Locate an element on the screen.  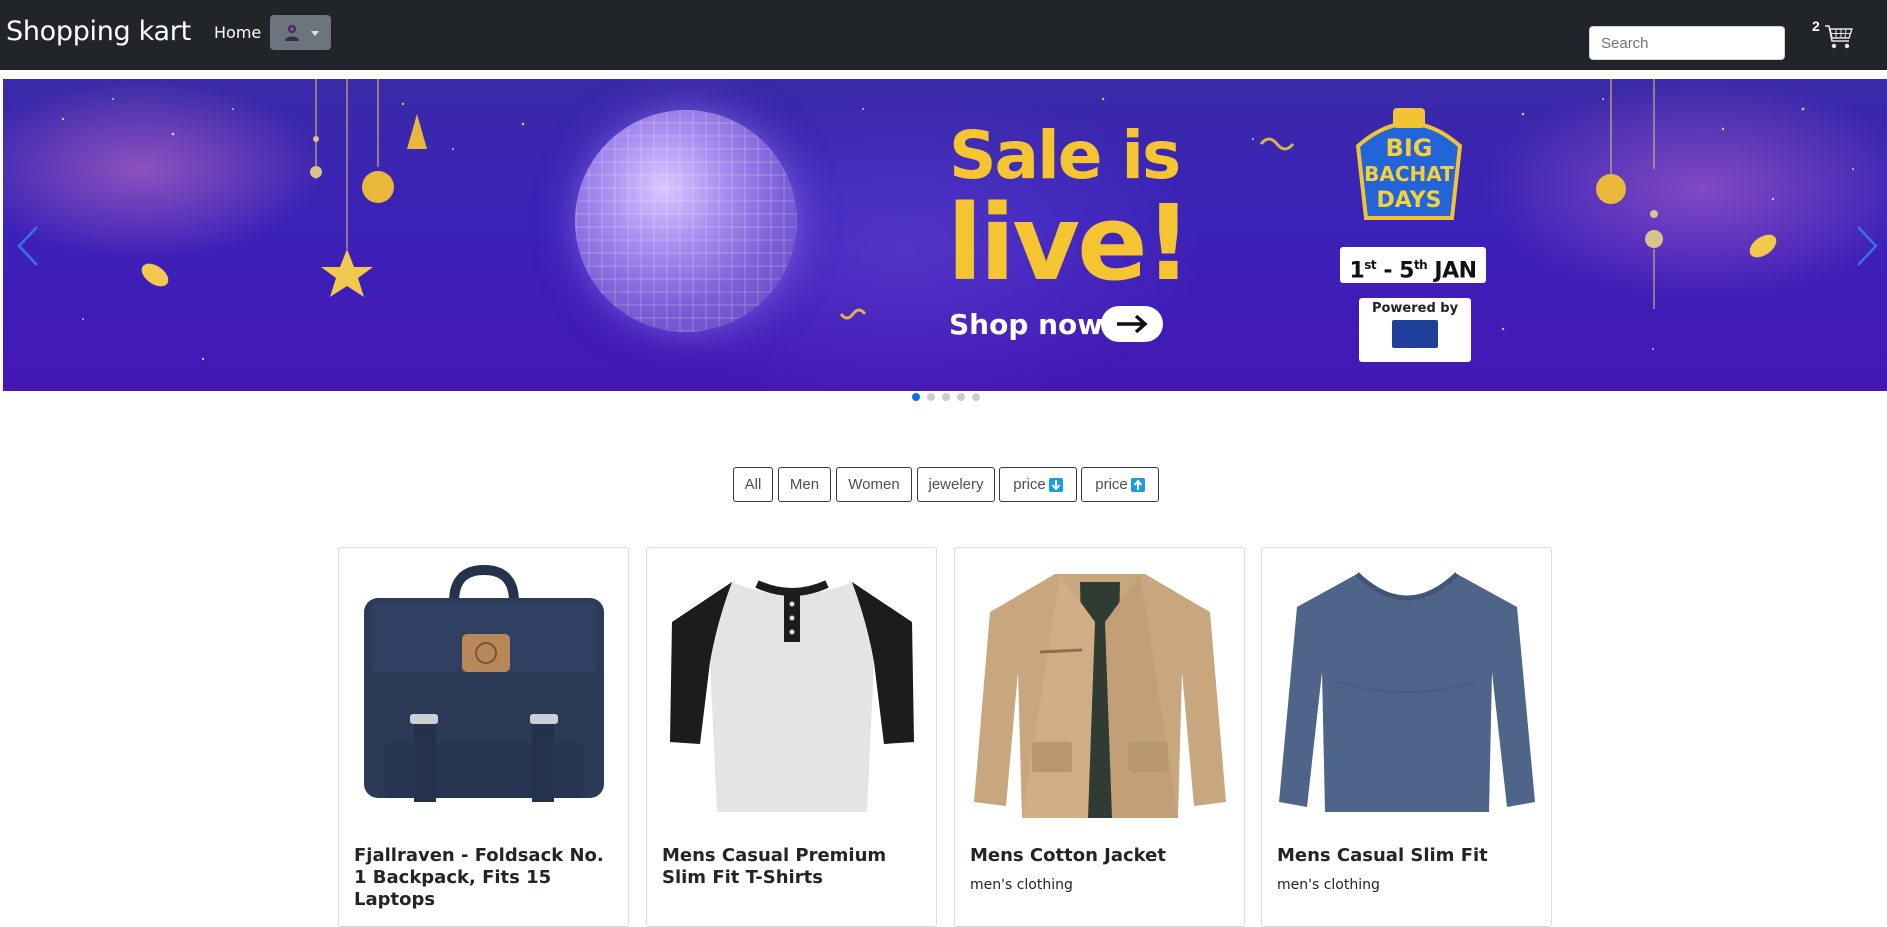
filter-label: Women is located at coordinates (874, 484).